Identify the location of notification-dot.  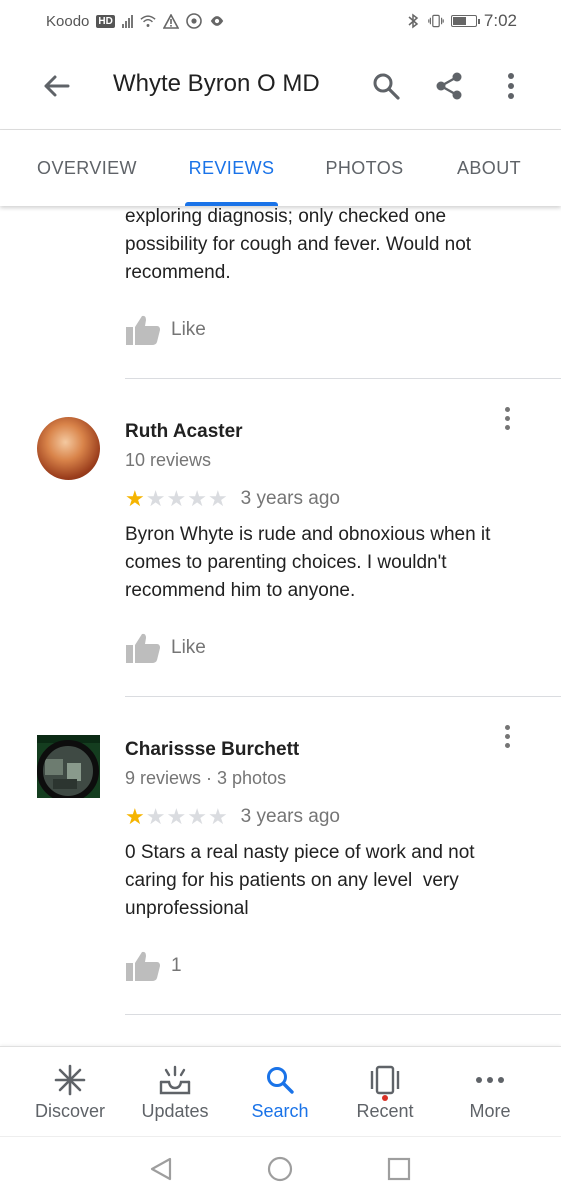
(385, 1097).